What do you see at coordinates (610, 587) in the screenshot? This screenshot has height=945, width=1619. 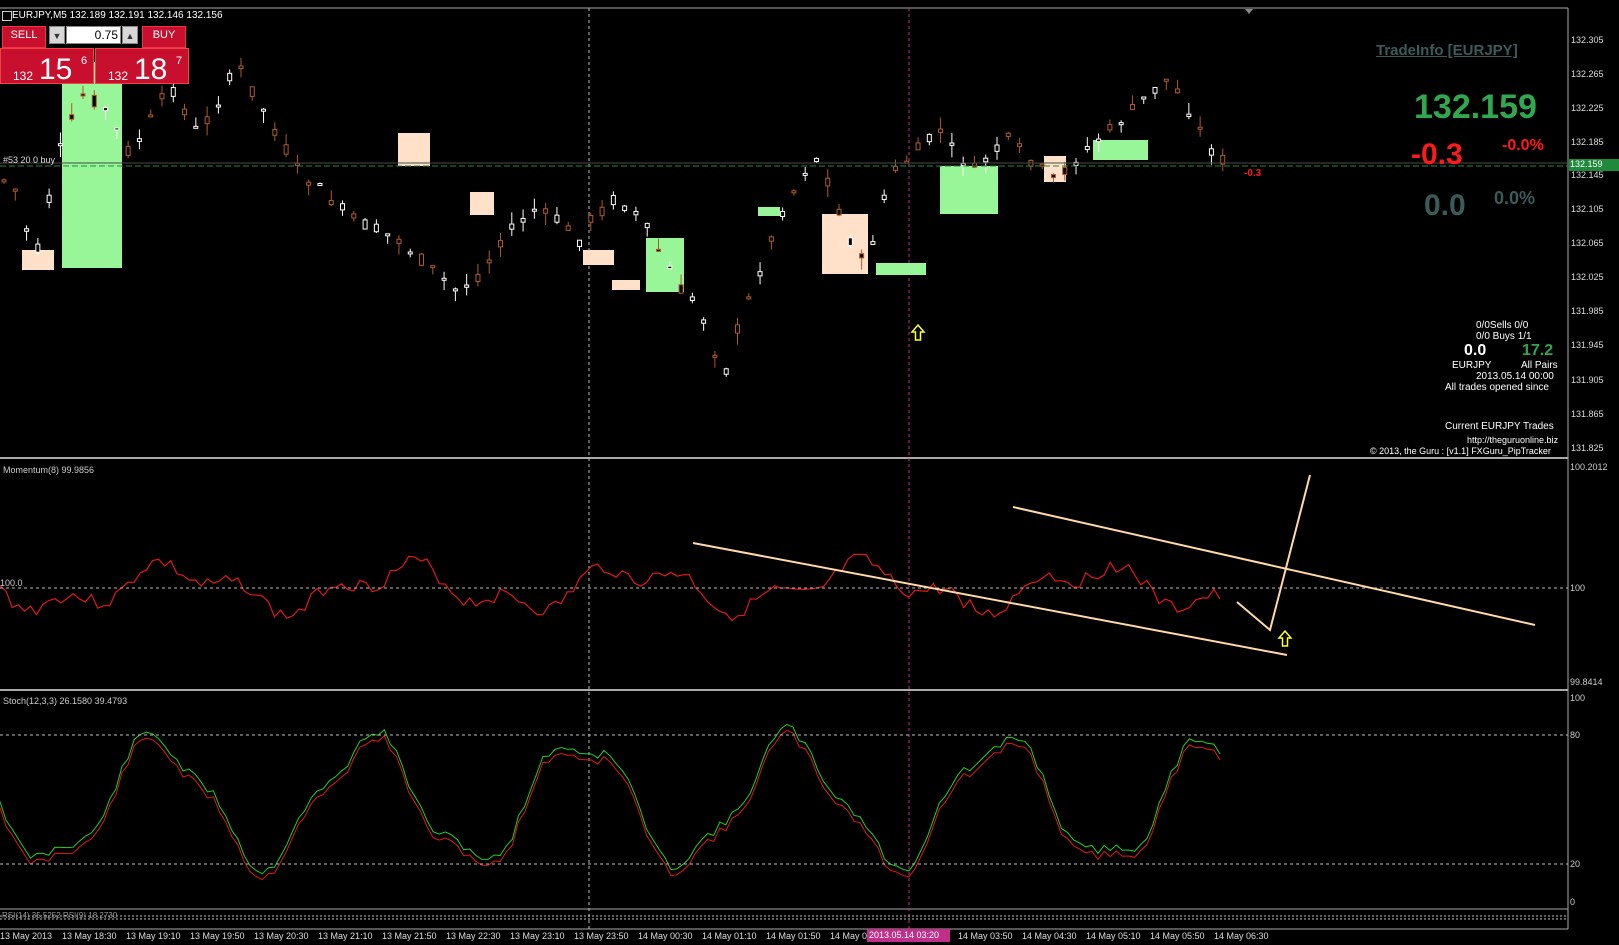 I see `momentum-indicator` at bounding box center [610, 587].